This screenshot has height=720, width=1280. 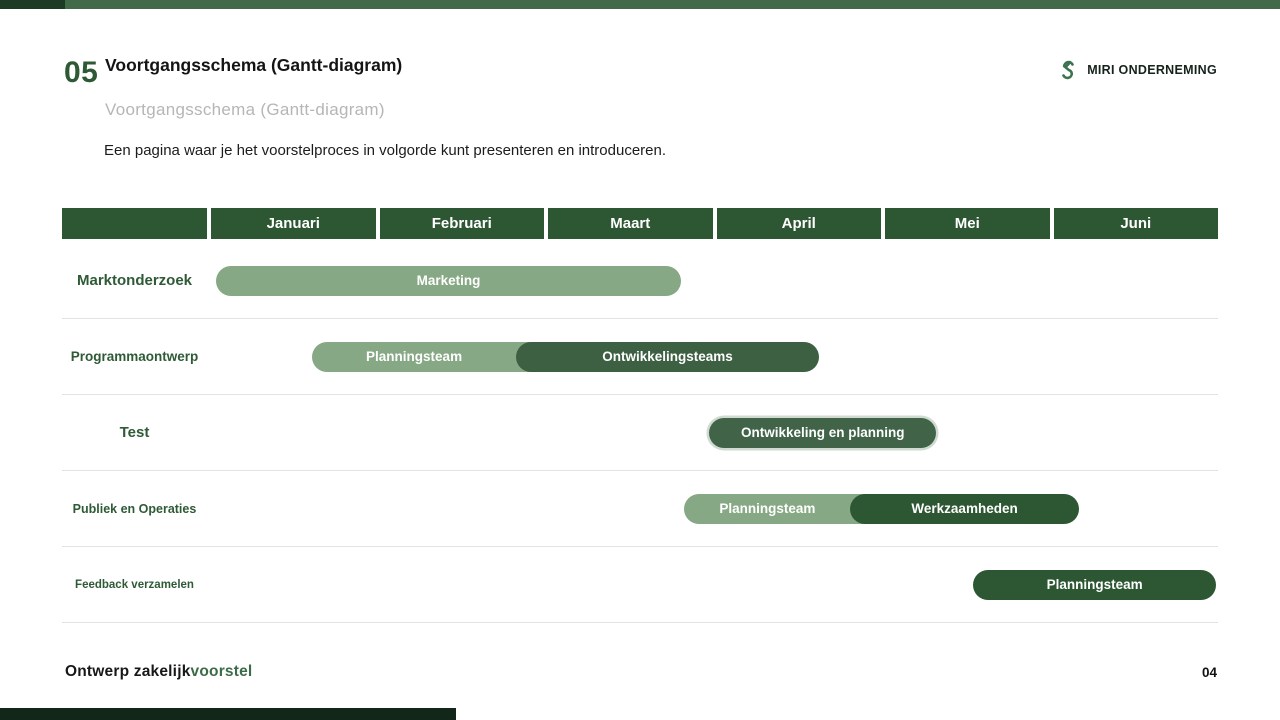 What do you see at coordinates (134, 508) in the screenshot?
I see `task-label: Publiek en Operaties` at bounding box center [134, 508].